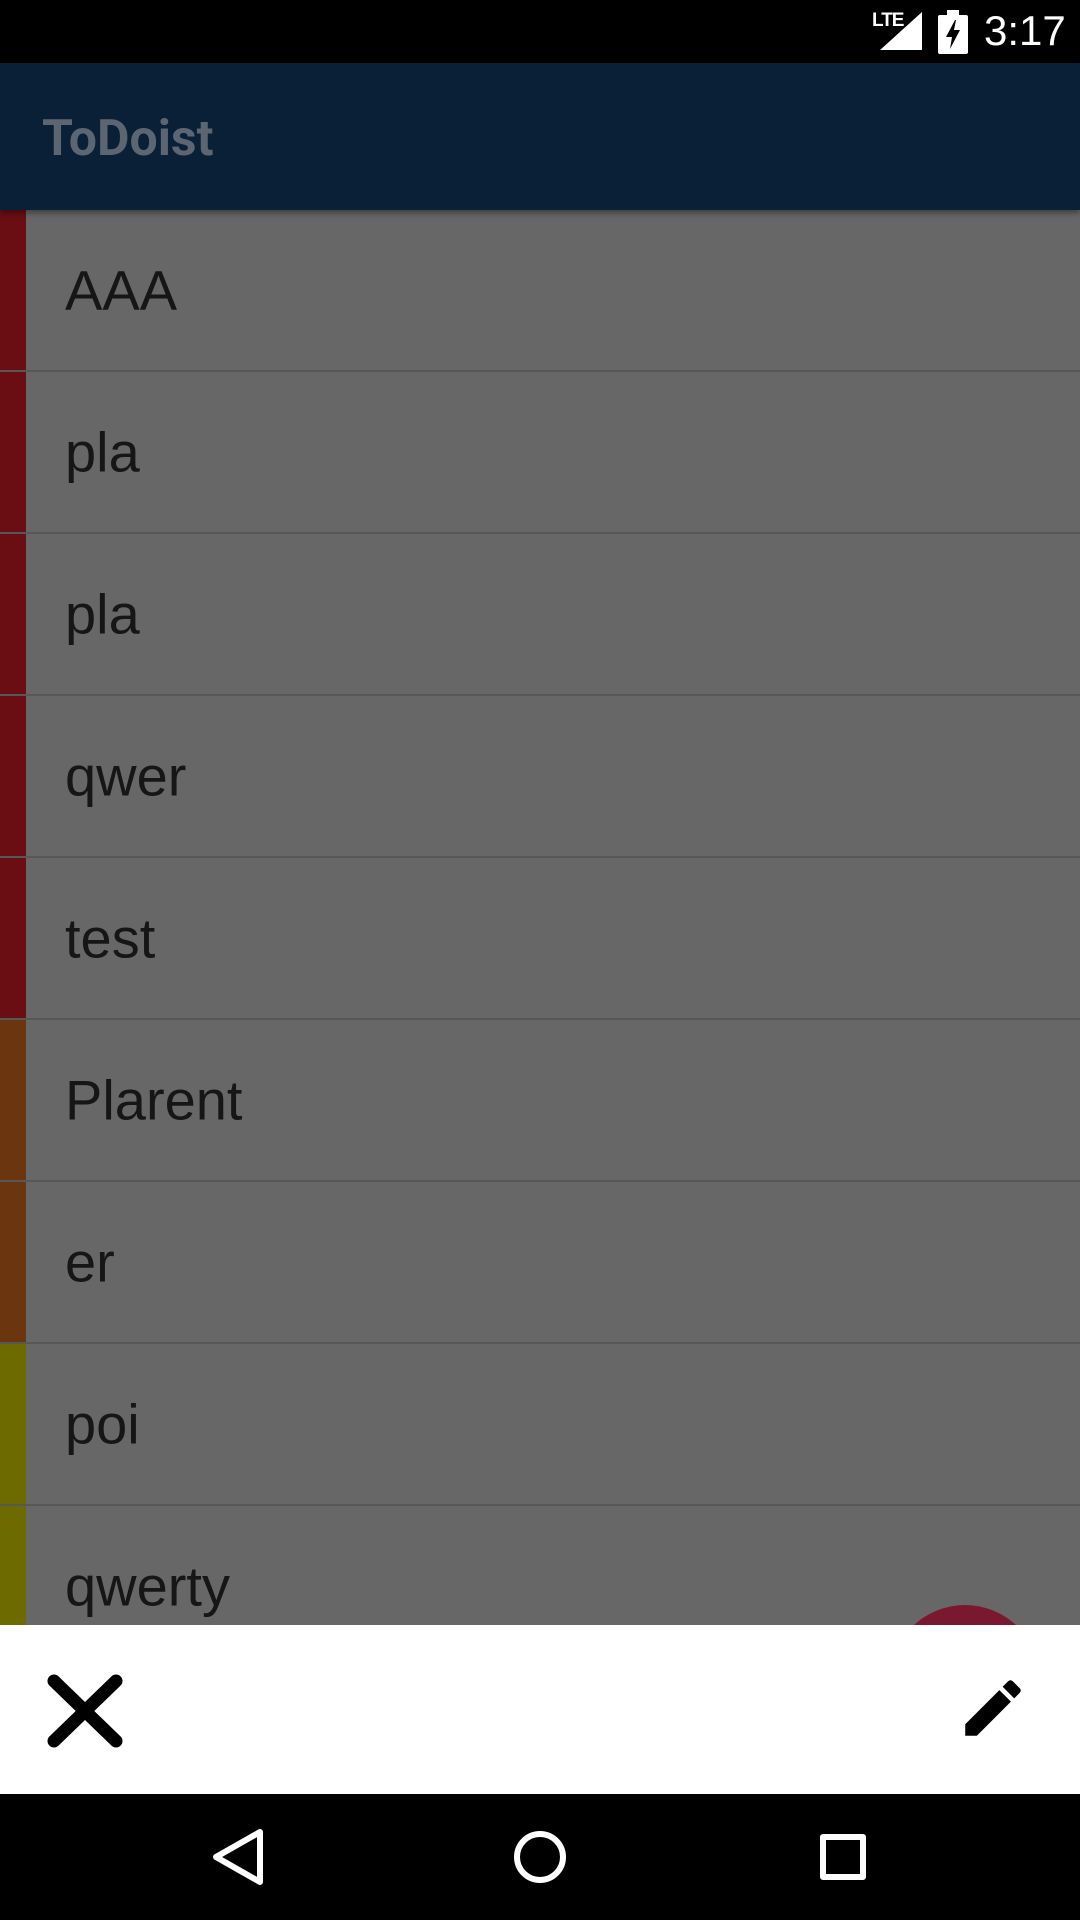 The height and width of the screenshot is (1920, 1080). Describe the element at coordinates (110, 938) in the screenshot. I see `task-label: test` at that location.